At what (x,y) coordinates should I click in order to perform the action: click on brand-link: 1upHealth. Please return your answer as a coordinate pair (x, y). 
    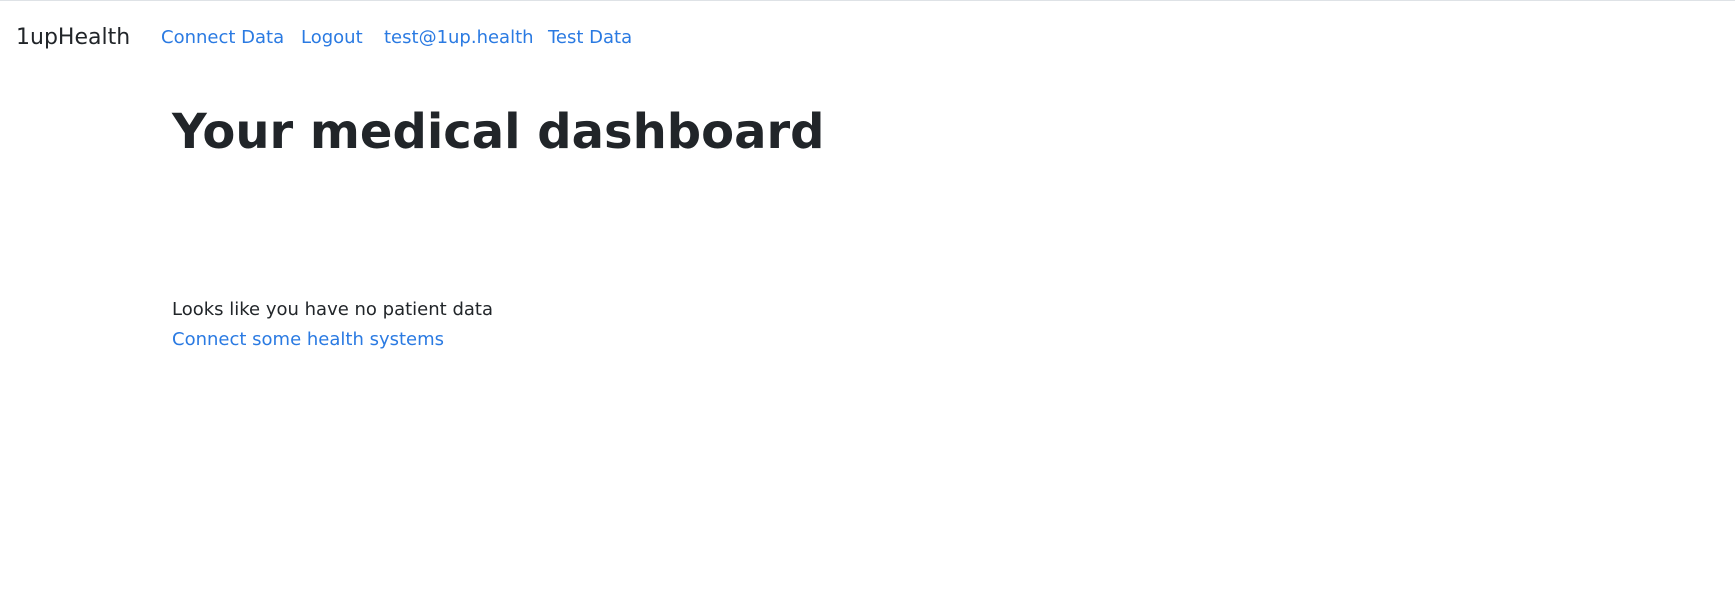
    Looking at the image, I should click on (73, 38).